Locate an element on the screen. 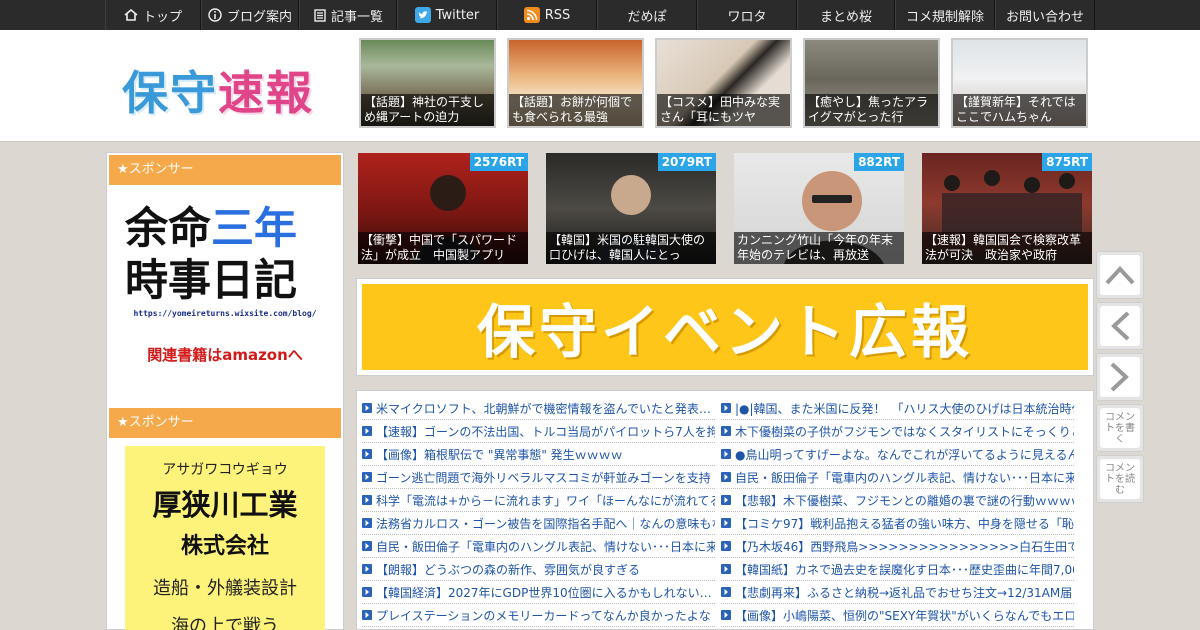 Image resolution: width=1200 pixels, height=630 pixels. nav-matome-sakura: まとめ桜 is located at coordinates (846, 15).